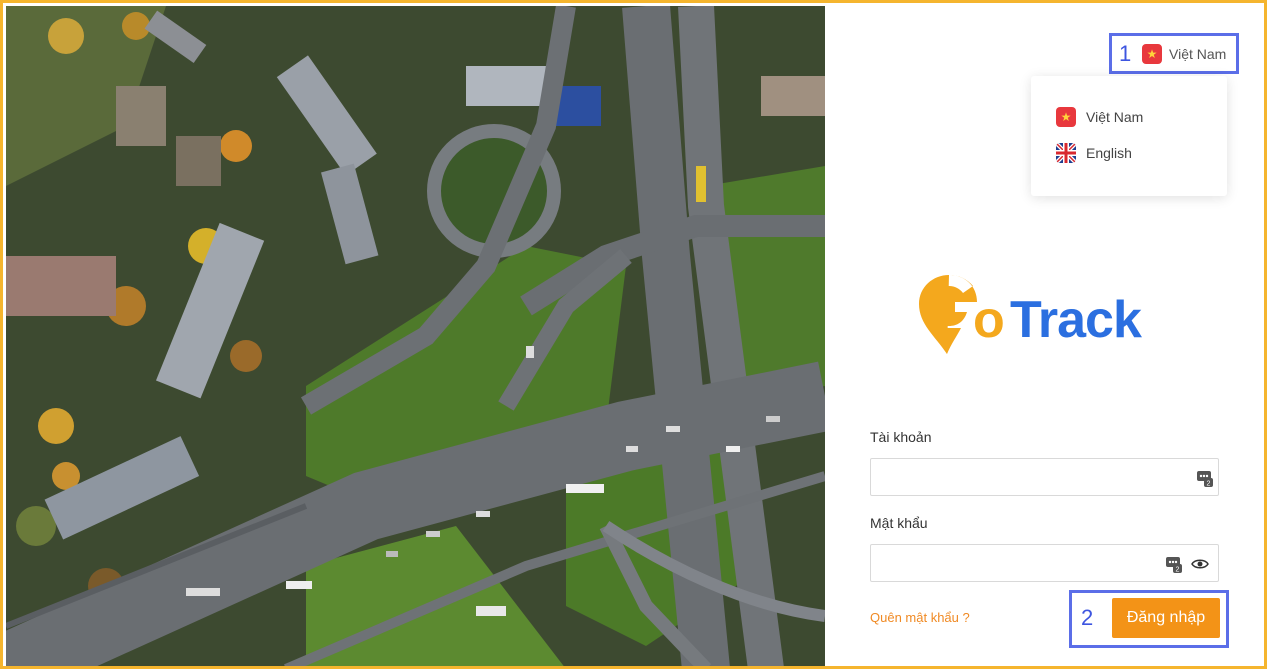  Describe the element at coordinates (1023, 477) in the screenshot. I see `username-input` at that location.